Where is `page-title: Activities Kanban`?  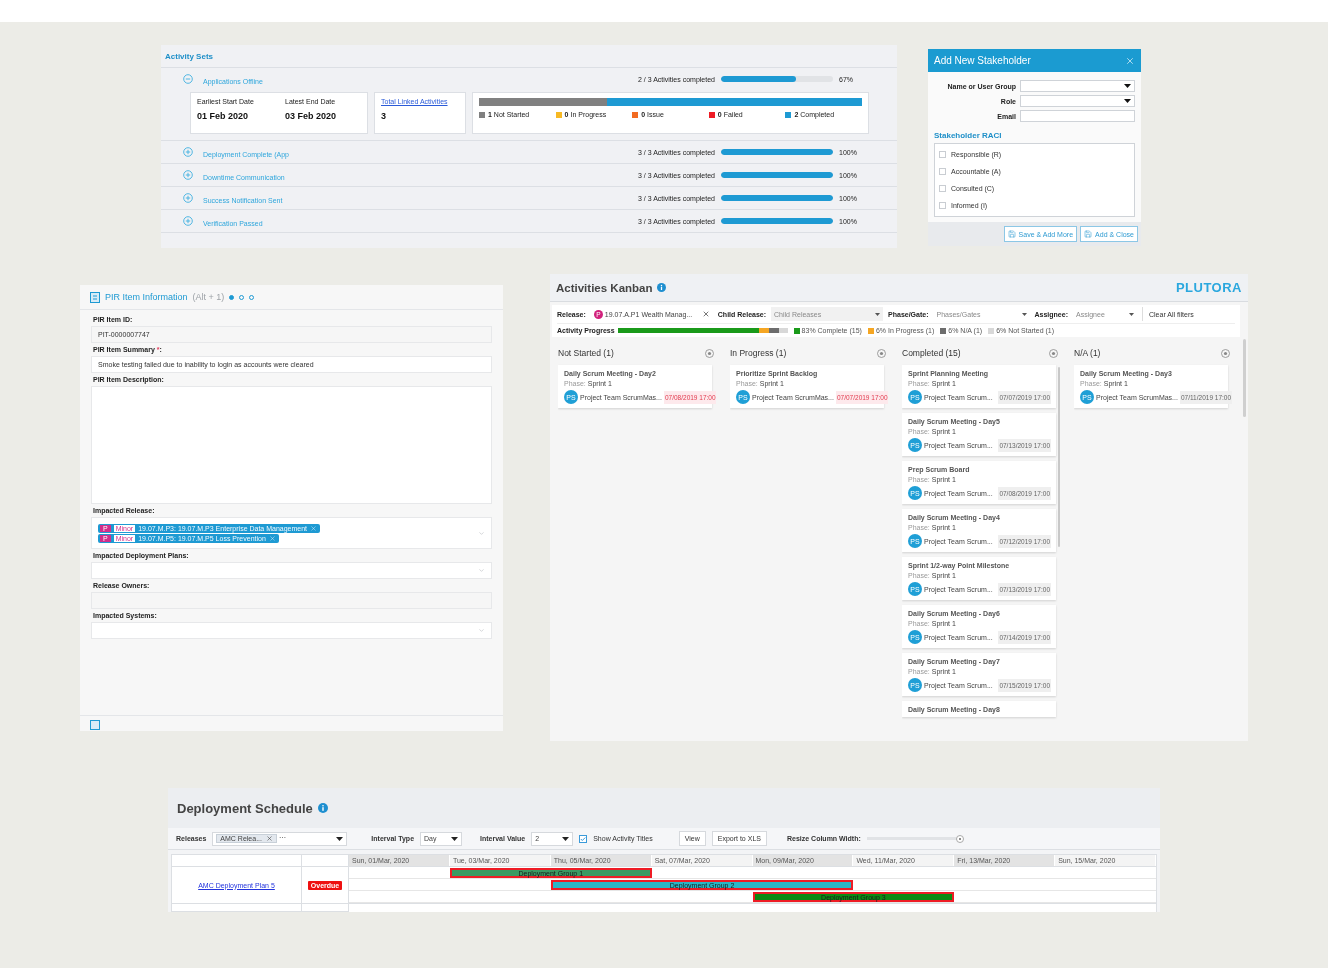
page-title: Activities Kanban is located at coordinates (604, 287).